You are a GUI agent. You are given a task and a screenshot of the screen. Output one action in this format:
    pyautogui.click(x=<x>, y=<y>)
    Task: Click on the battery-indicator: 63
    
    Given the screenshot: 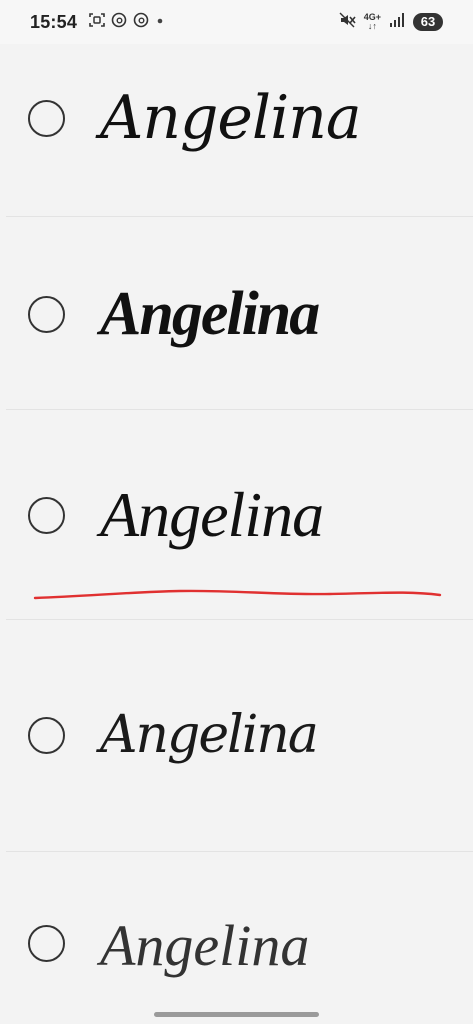 What is the action you would take?
    pyautogui.click(x=428, y=22)
    